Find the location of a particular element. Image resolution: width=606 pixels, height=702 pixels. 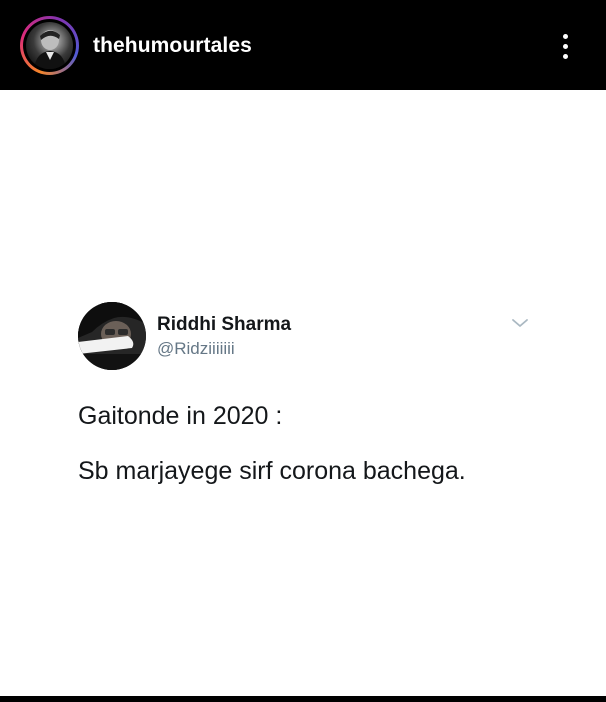

tweet-text-line: Sb marjayege sirf corona bachega. is located at coordinates (272, 471).